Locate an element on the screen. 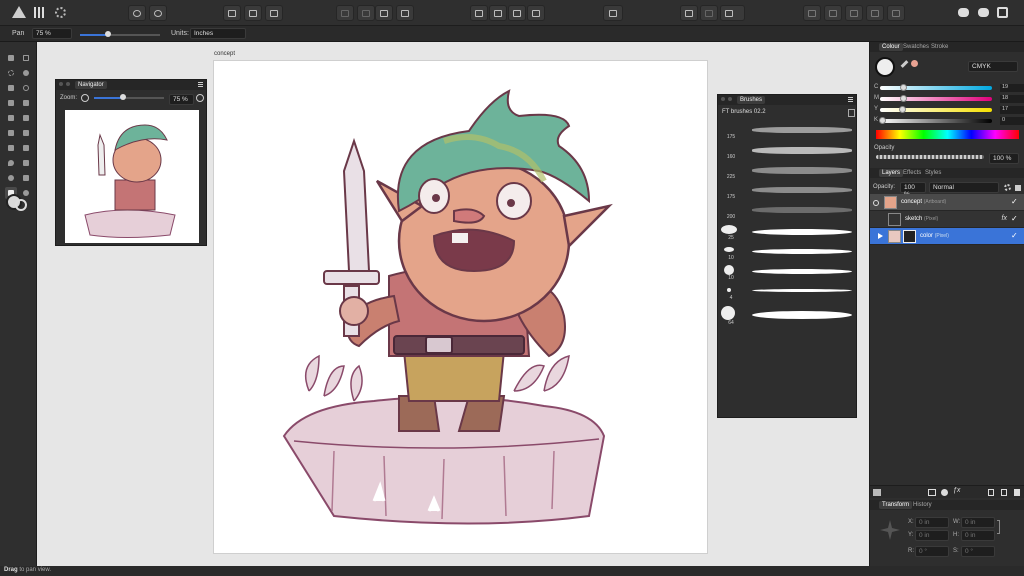 The width and height of the screenshot is (1024, 576). arrange-backward-button is located at coordinates (366, 13).